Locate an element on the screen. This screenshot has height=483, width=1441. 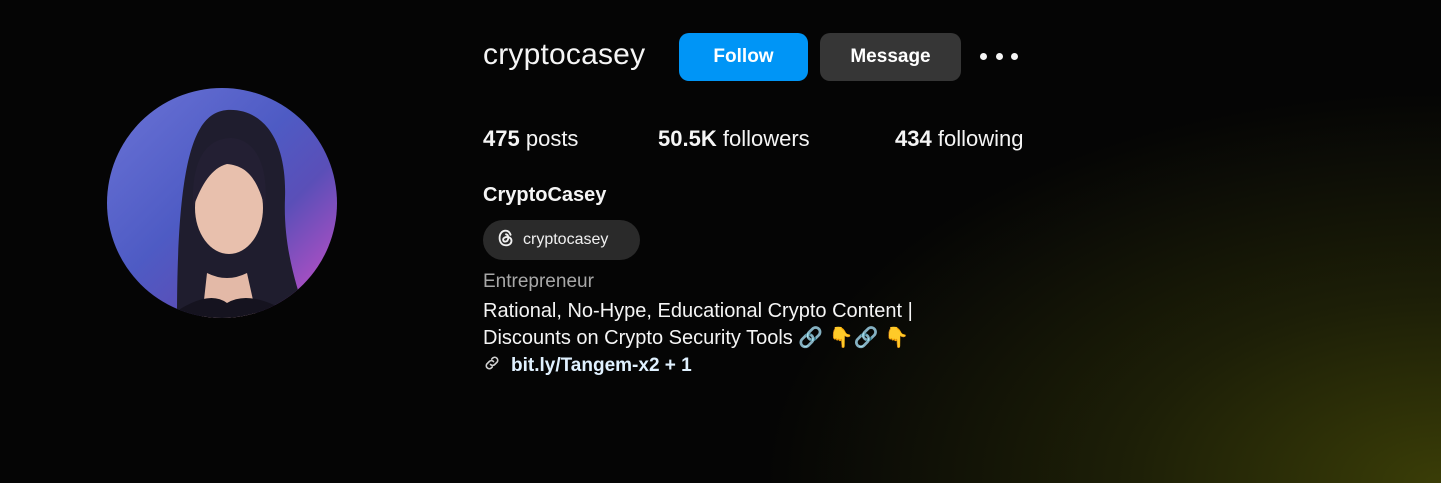
avatar-portrait is located at coordinates (237, 213).